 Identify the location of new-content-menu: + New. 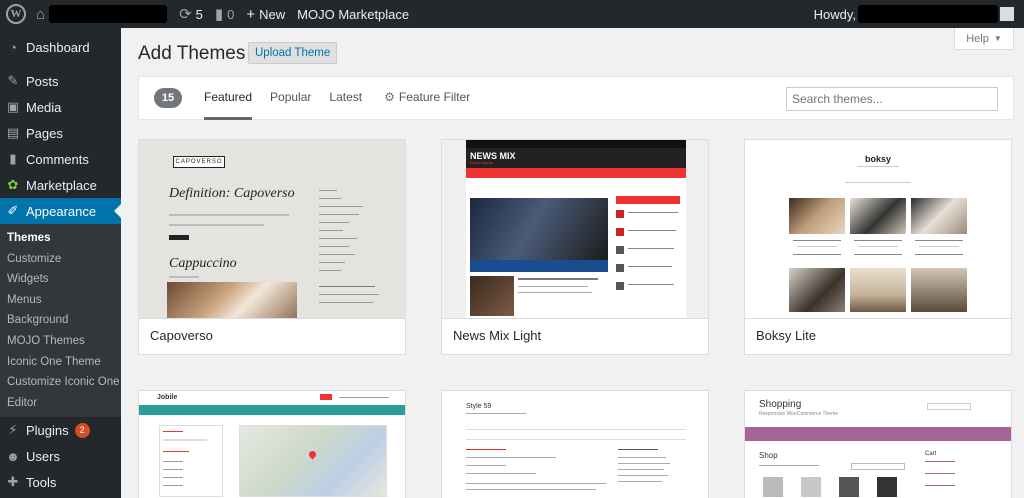
(265, 14).